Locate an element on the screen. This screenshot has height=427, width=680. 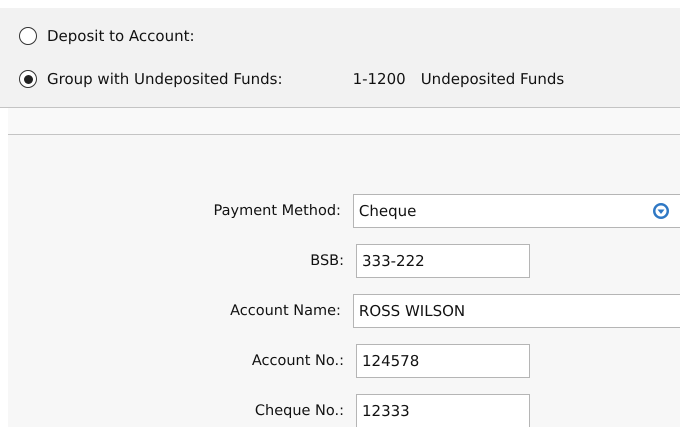
account-number: 1-1200 is located at coordinates (379, 79).